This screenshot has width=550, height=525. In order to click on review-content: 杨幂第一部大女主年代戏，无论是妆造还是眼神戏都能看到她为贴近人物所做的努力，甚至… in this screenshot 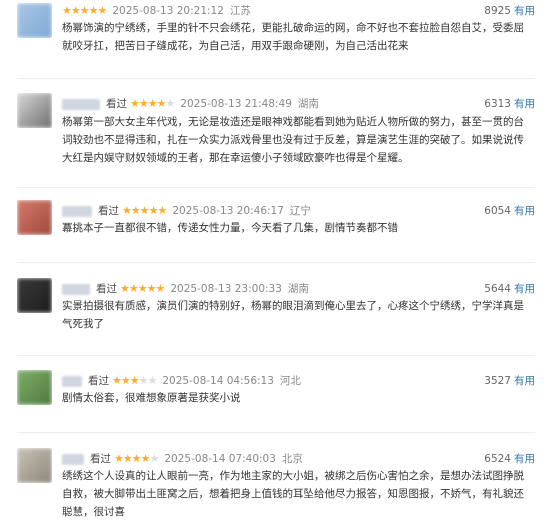, I will do `click(293, 140)`.